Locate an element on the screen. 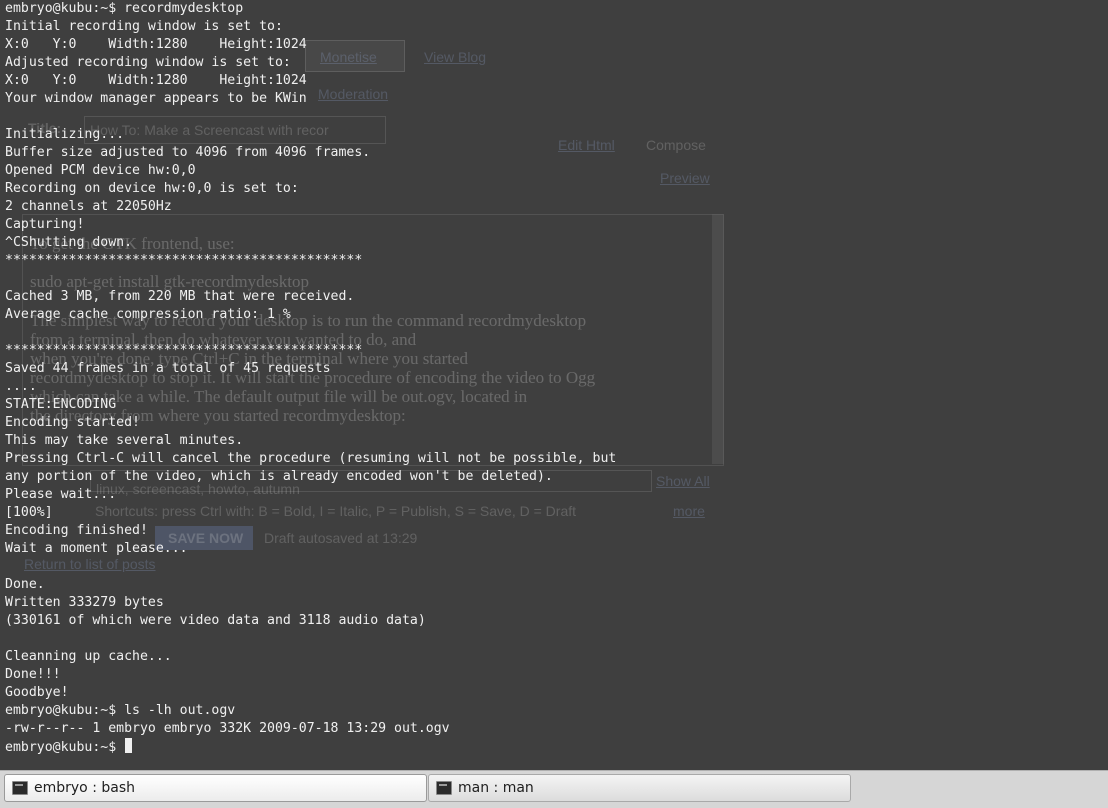 This screenshot has width=1108, height=808. terminal-line: Recording on device hw:0,0 is set to: is located at coordinates (152, 188).